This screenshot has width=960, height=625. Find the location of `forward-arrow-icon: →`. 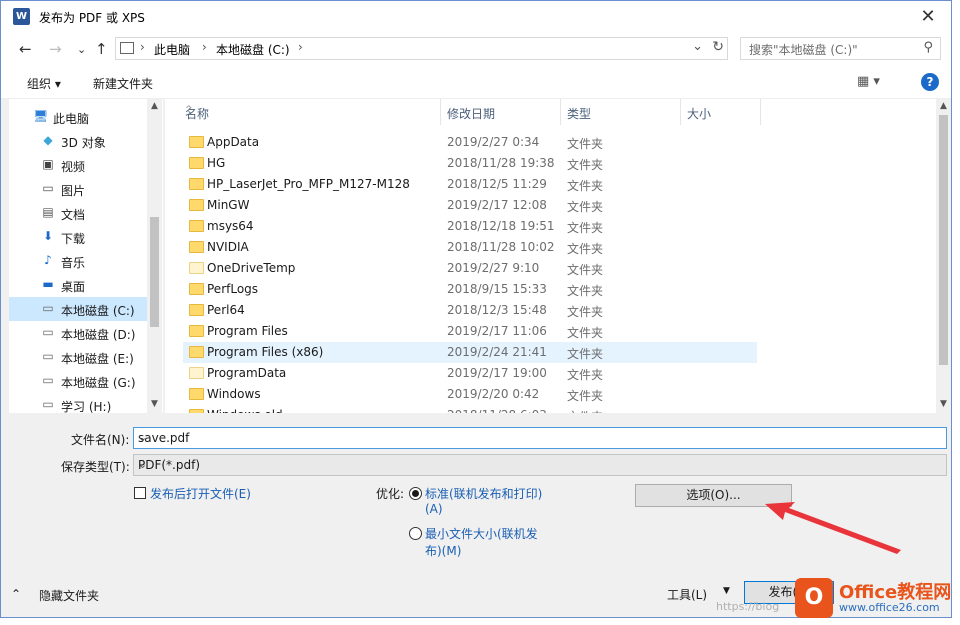

forward-arrow-icon: → is located at coordinates (55, 49).